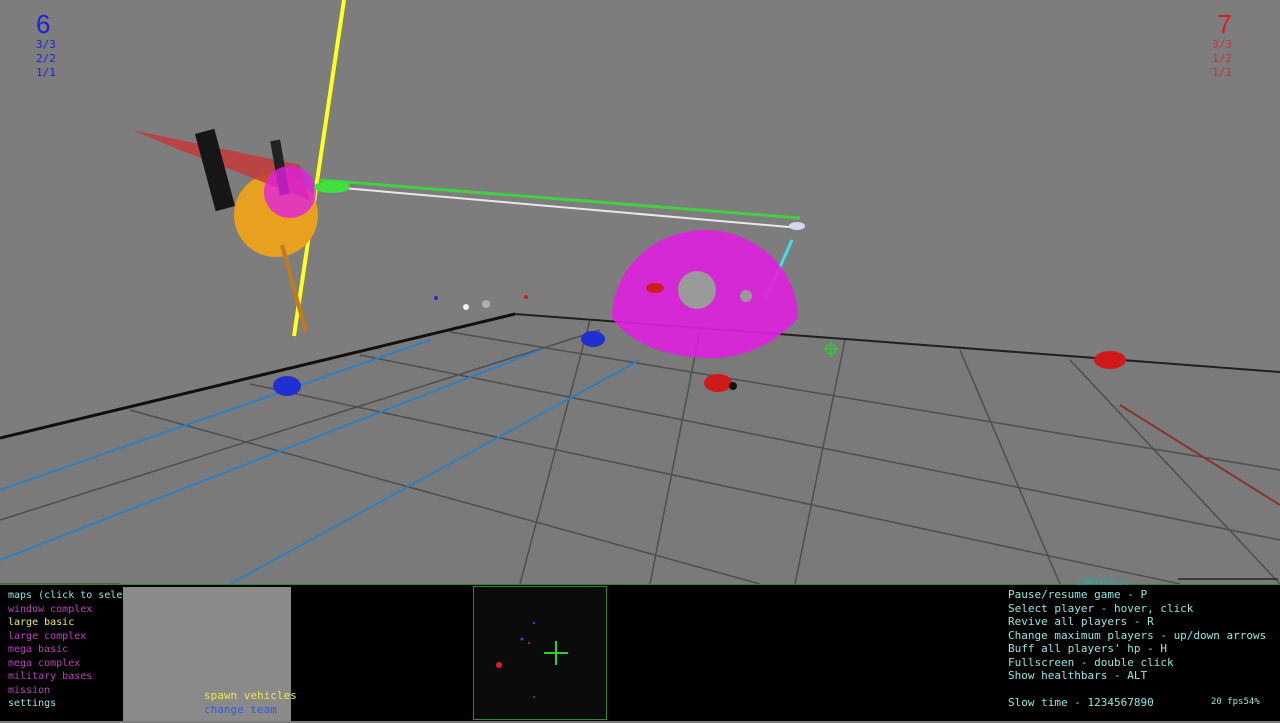 This screenshot has height=723, width=1280. I want to click on red-score-line: 1/2, so click(1222, 58).